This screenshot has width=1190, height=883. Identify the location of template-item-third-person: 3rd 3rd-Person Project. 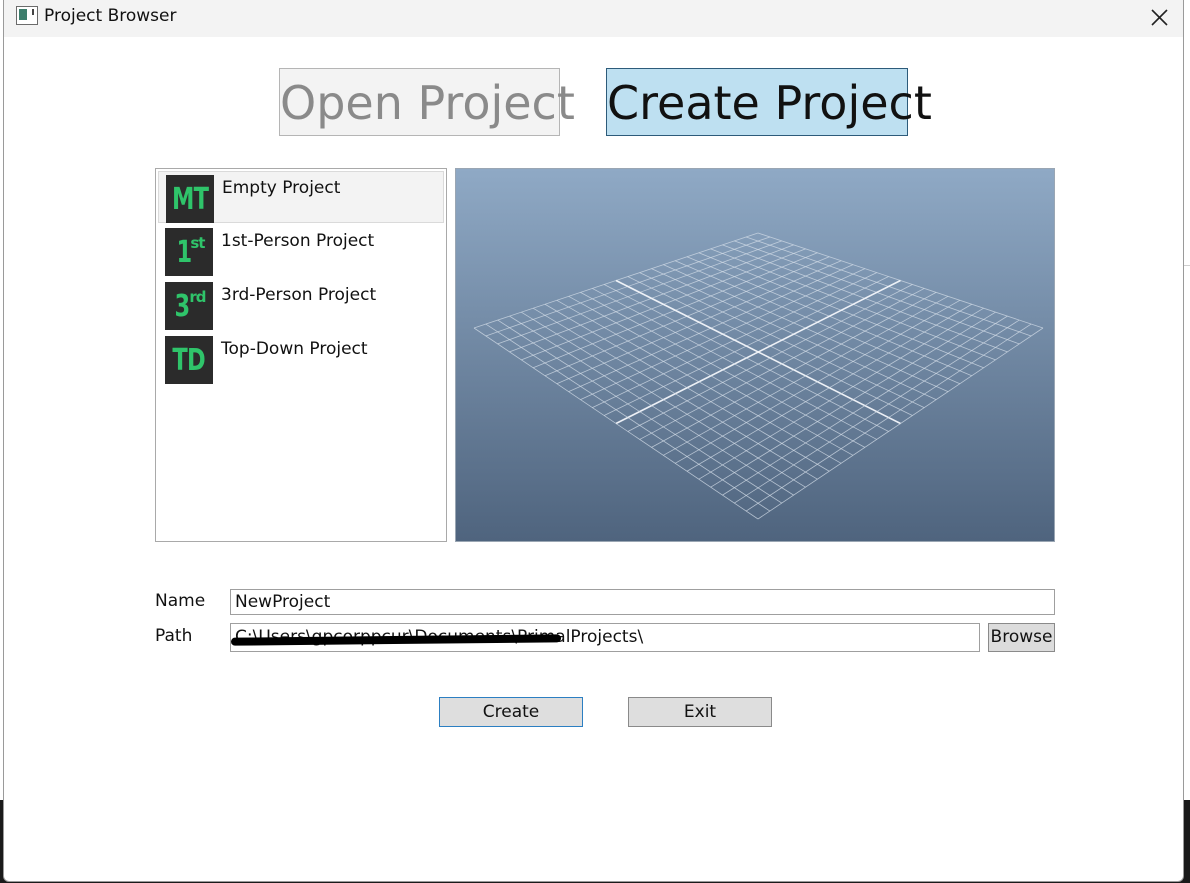
(301, 305).